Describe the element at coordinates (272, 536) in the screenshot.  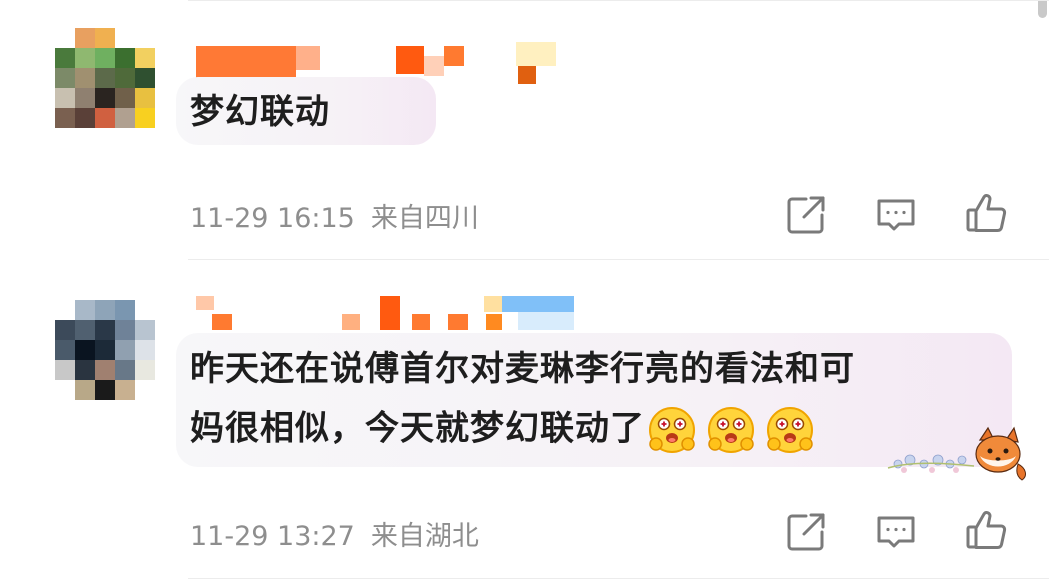
I see `comment-time: 11-29 13:27` at that location.